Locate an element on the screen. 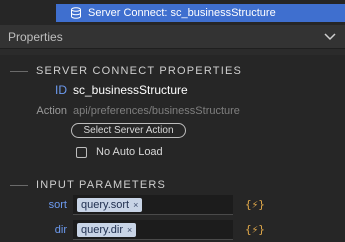 This screenshot has width=345, height=242. action-label: Action is located at coordinates (51, 111).